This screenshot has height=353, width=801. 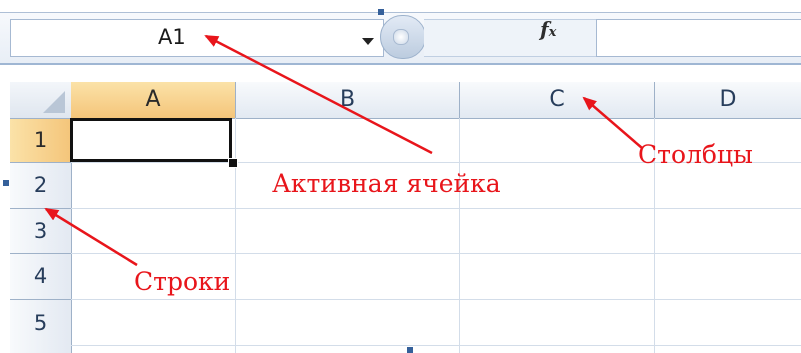 I want to click on annotation-rows: Строки, so click(x=182, y=281).